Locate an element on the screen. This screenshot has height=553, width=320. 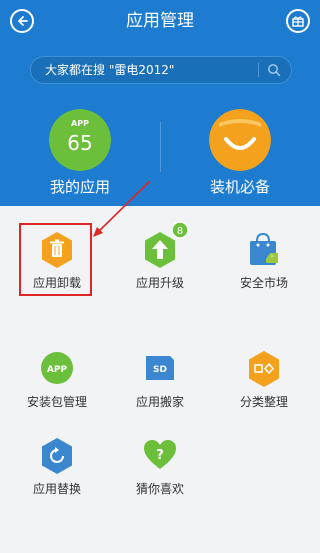
shopping-bag-android-icon is located at coordinates (264, 248).